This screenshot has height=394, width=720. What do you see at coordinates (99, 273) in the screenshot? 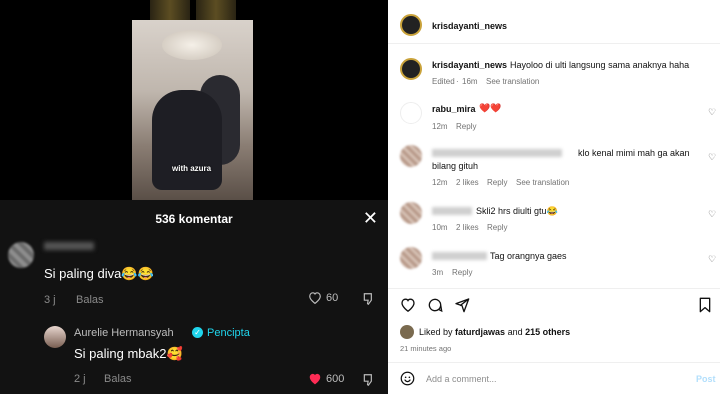
I see `comment-text: Si paling diva😂😂` at bounding box center [99, 273].